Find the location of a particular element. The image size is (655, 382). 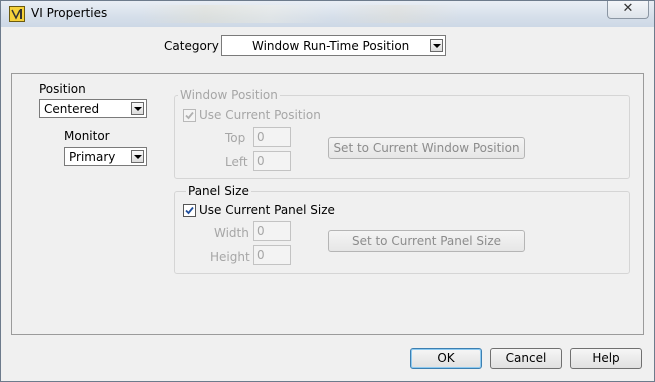

title-bar: VI Properties ✕ is located at coordinates (327, 14).